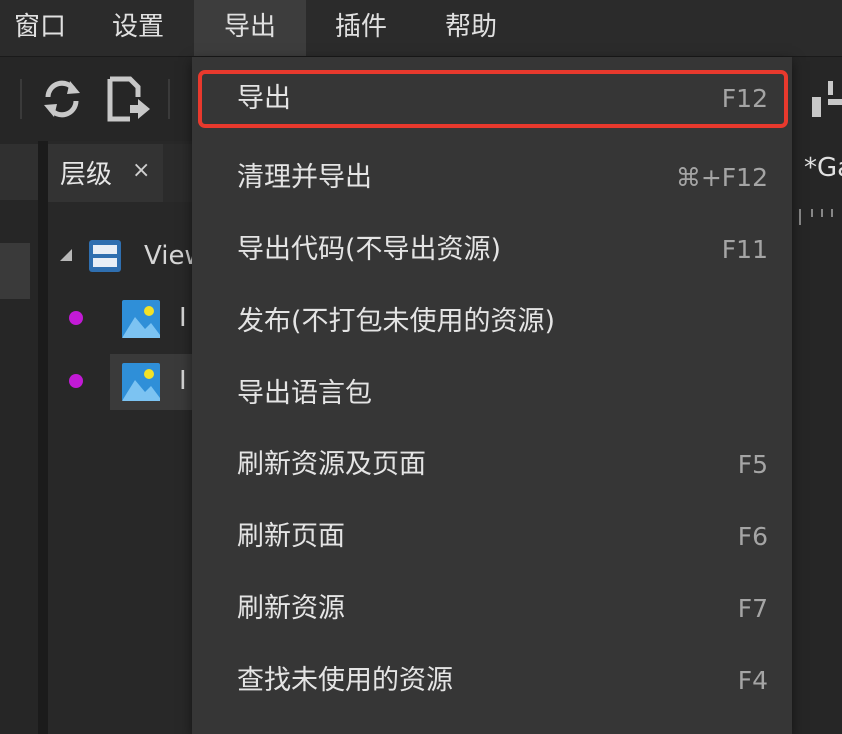 The width and height of the screenshot is (842, 734). Describe the element at coordinates (471, 28) in the screenshot. I see `menu-help: 帮助` at that location.